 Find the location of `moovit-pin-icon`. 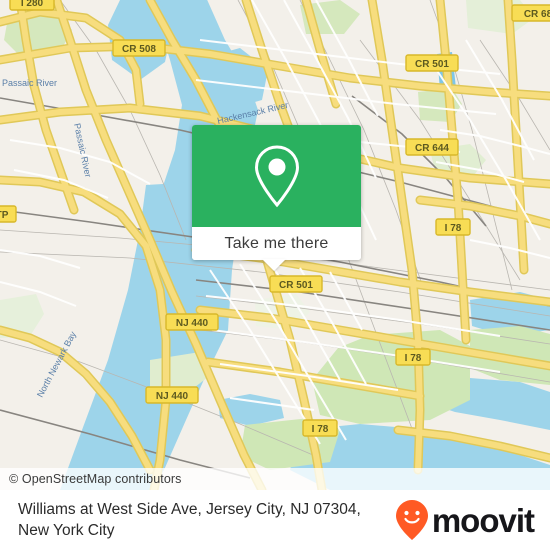

moovit-pin-icon is located at coordinates (411, 520).